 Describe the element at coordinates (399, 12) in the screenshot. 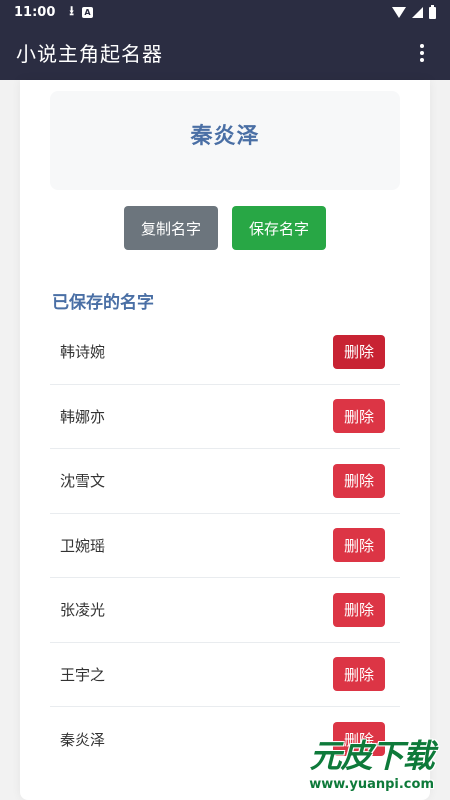

I see `wifi-icon` at that location.